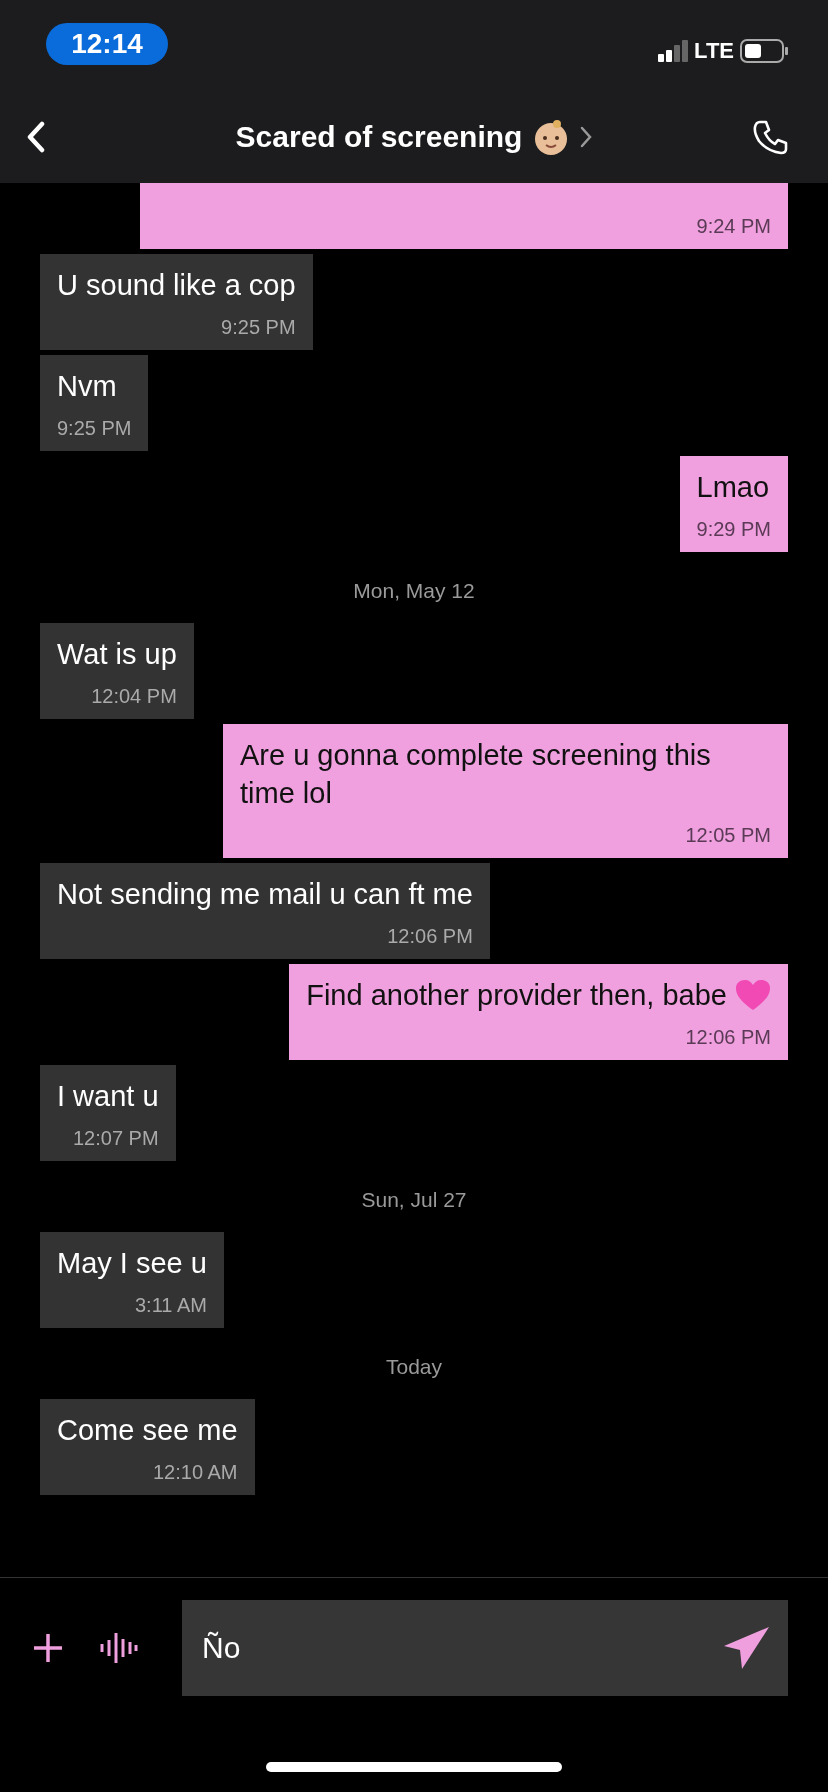 The width and height of the screenshot is (828, 1792). What do you see at coordinates (714, 51) in the screenshot?
I see `network-label: LTE` at bounding box center [714, 51].